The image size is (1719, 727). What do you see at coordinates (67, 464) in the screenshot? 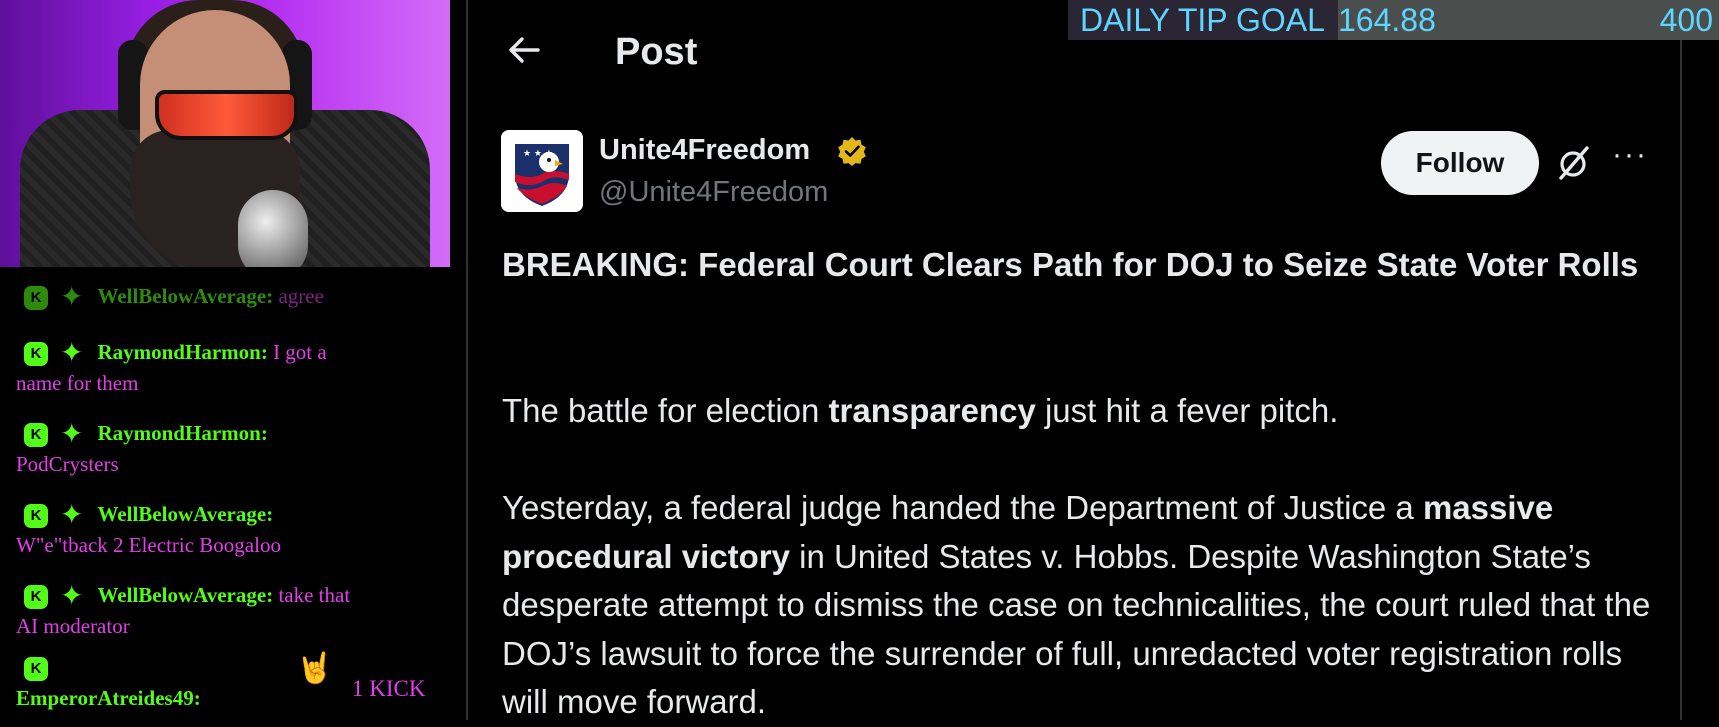
I see `chat-text: PodCrysters` at bounding box center [67, 464].